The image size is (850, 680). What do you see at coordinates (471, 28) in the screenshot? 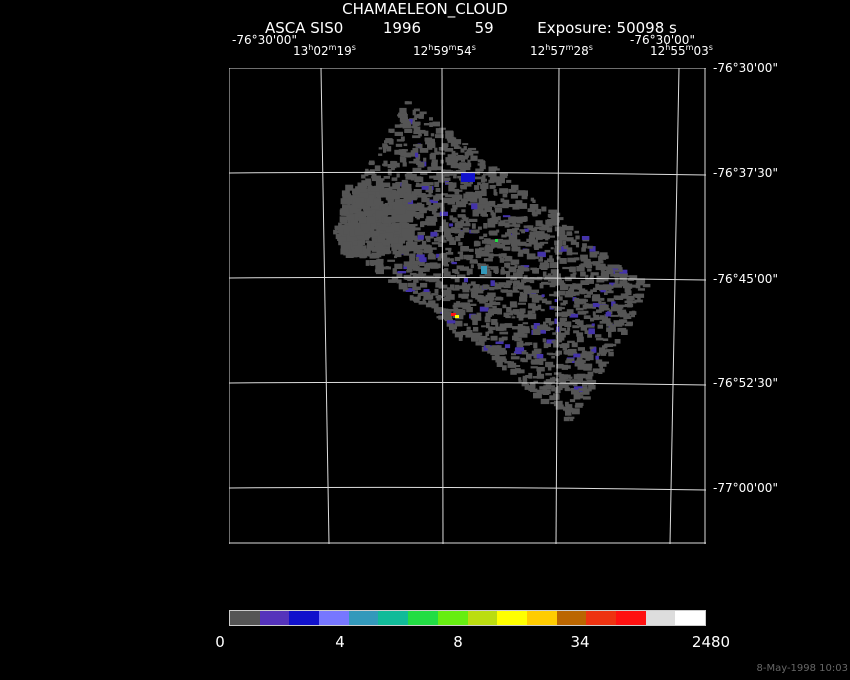
I see `observation-info: ASCA SIS0 1996 59 Exposure: 50098 s` at bounding box center [471, 28].